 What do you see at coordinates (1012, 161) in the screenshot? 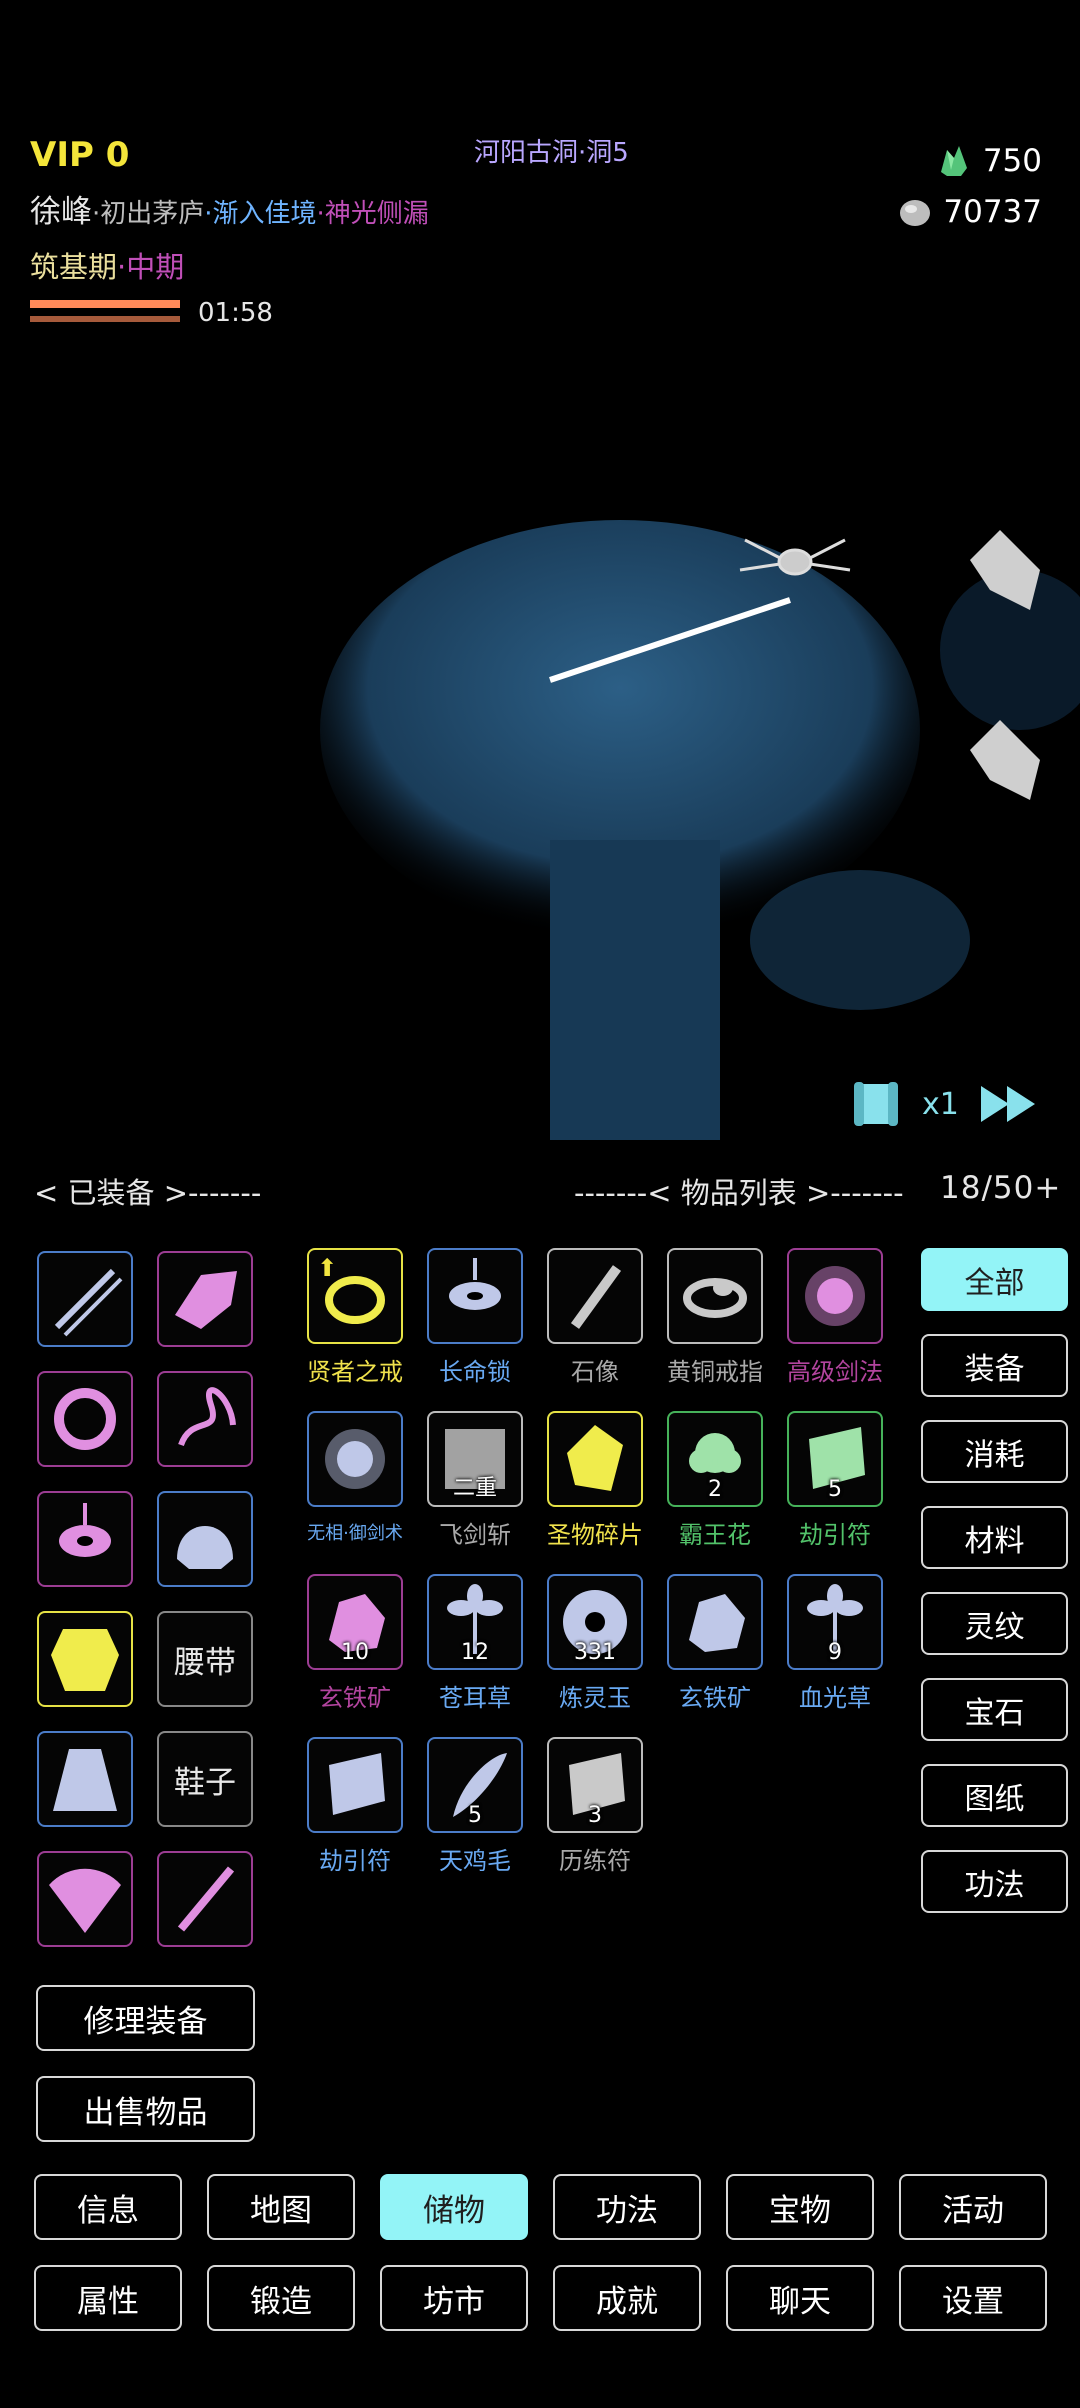
I see `jade-amount: 750` at bounding box center [1012, 161].